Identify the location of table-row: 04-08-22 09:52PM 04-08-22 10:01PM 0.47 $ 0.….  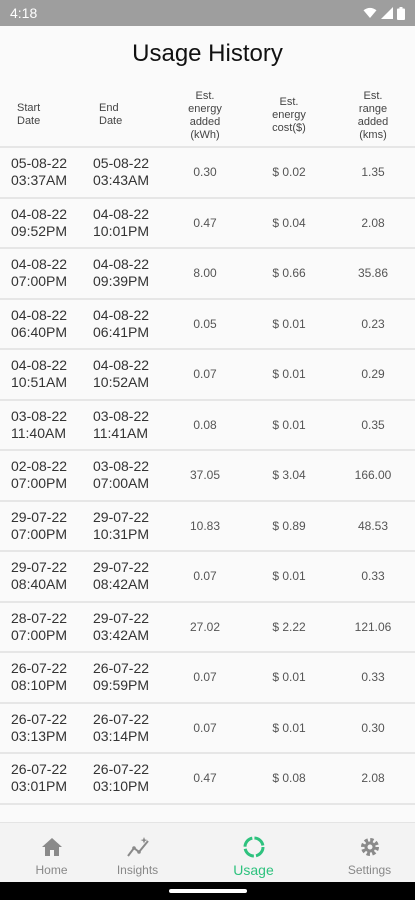
(207, 224).